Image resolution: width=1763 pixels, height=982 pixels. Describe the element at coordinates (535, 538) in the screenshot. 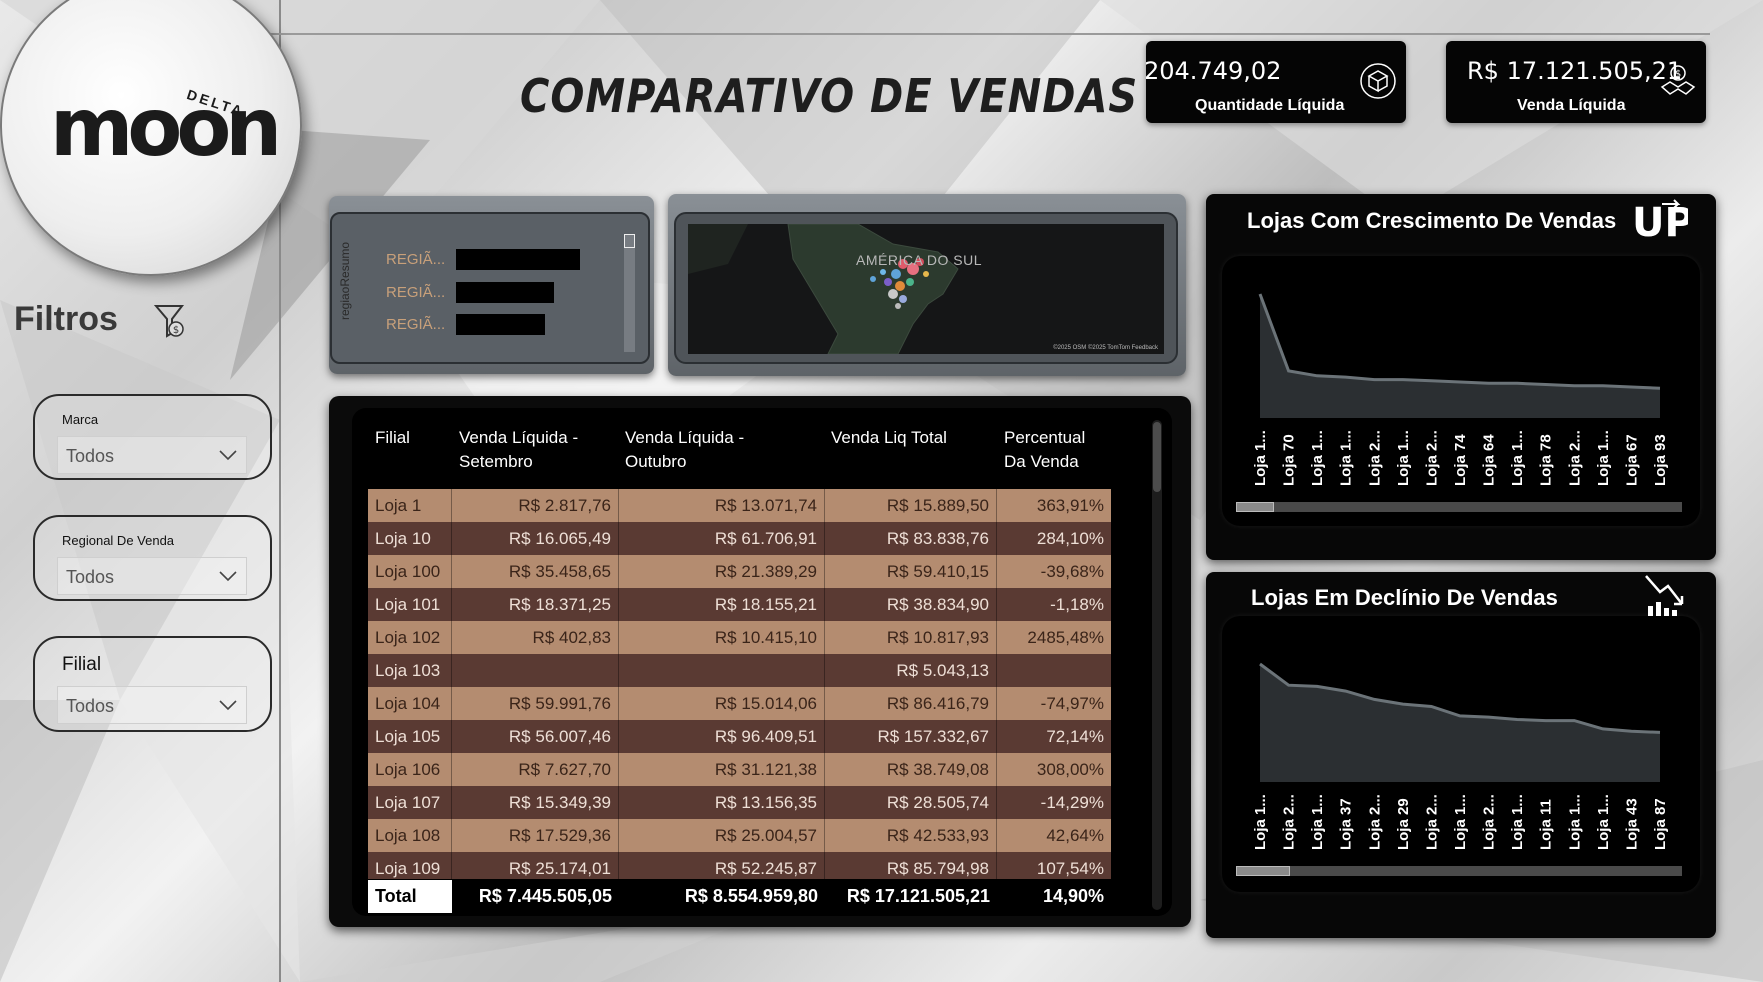

I see `table-cell: R$ 16.065,49` at that location.